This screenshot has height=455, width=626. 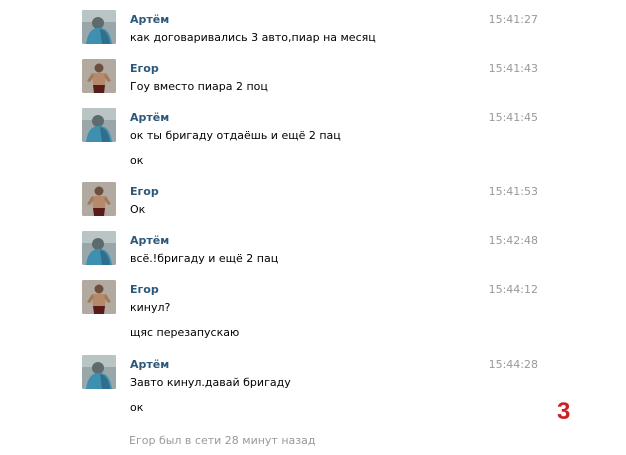 I want to click on message-text: Завто кинул.давай бригаду, so click(x=210, y=382).